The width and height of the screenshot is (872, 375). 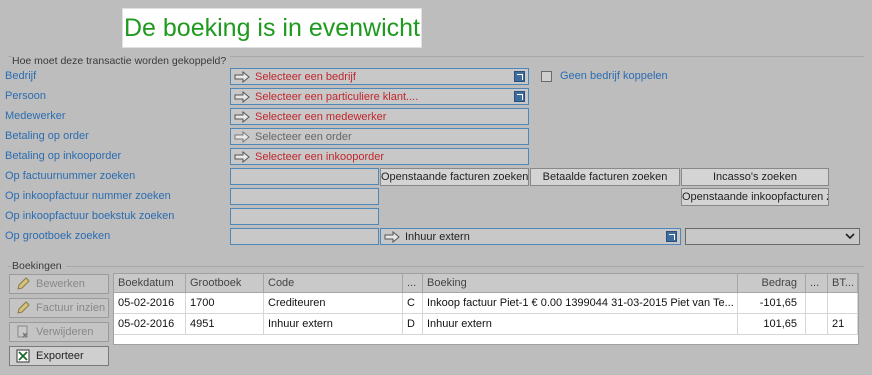 What do you see at coordinates (303, 136) in the screenshot?
I see `order-select-value: Selecteer een order` at bounding box center [303, 136].